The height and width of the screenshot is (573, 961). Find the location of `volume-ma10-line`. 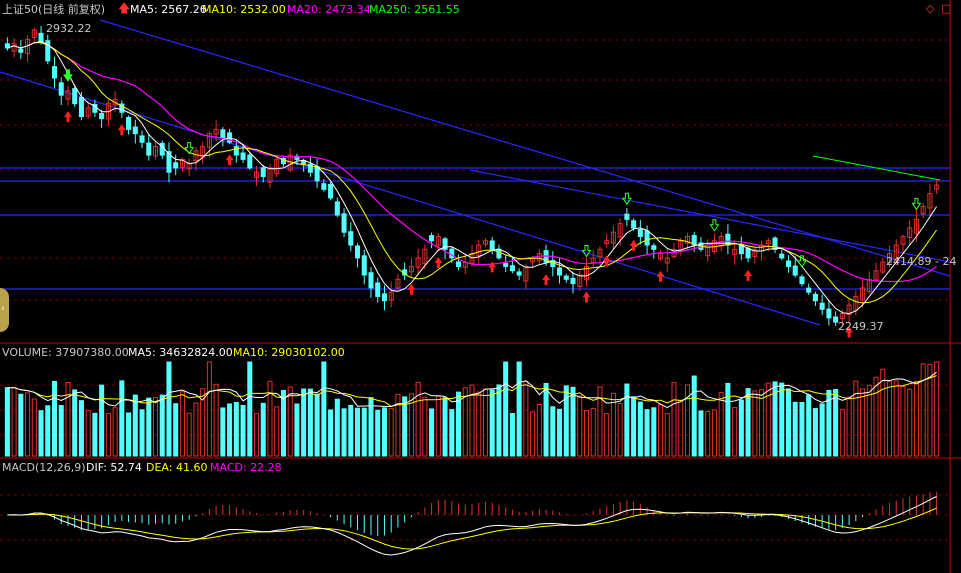

volume-ma10-line is located at coordinates (475, 391).